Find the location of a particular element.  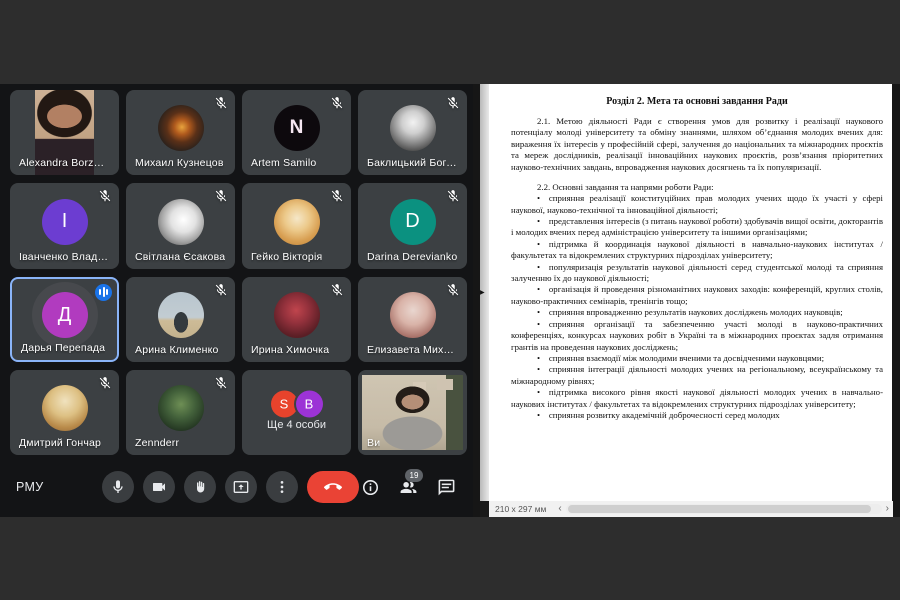

microphone-button is located at coordinates (118, 487).